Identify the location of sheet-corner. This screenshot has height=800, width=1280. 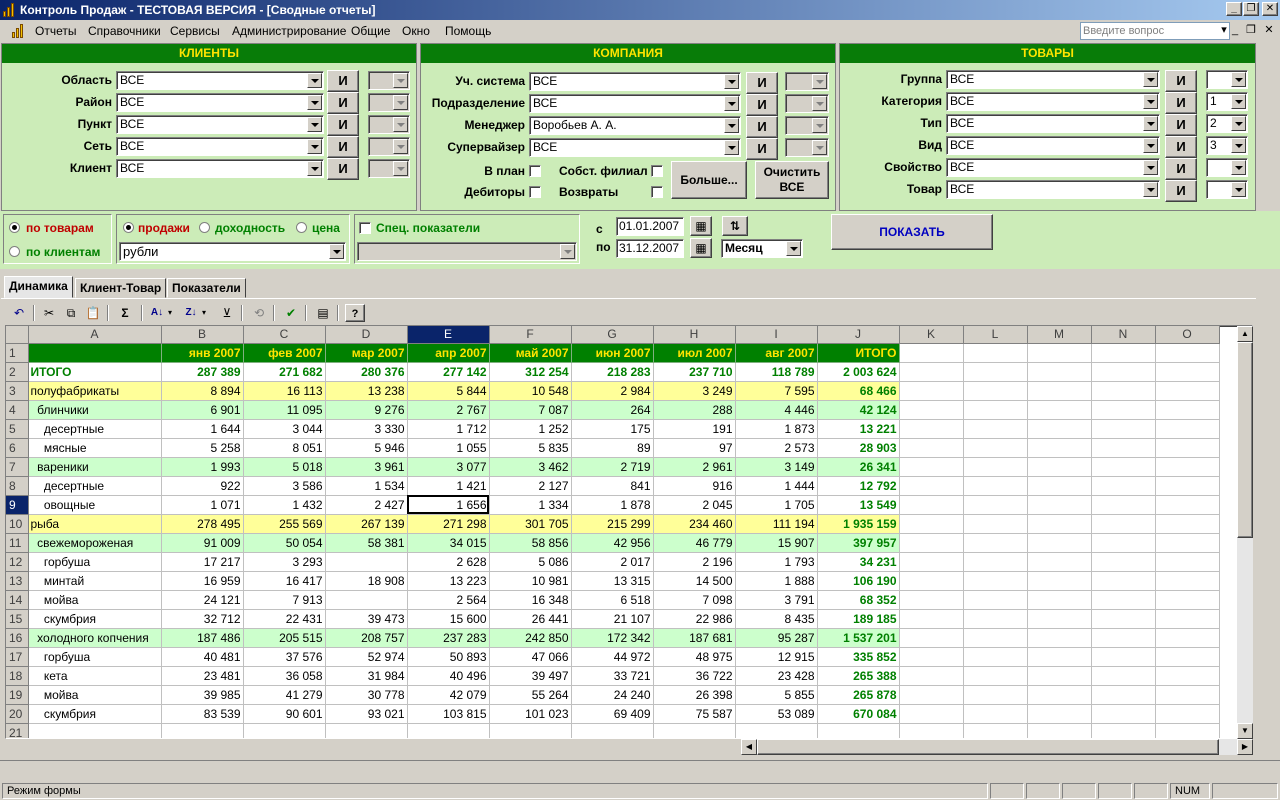
(17, 335).